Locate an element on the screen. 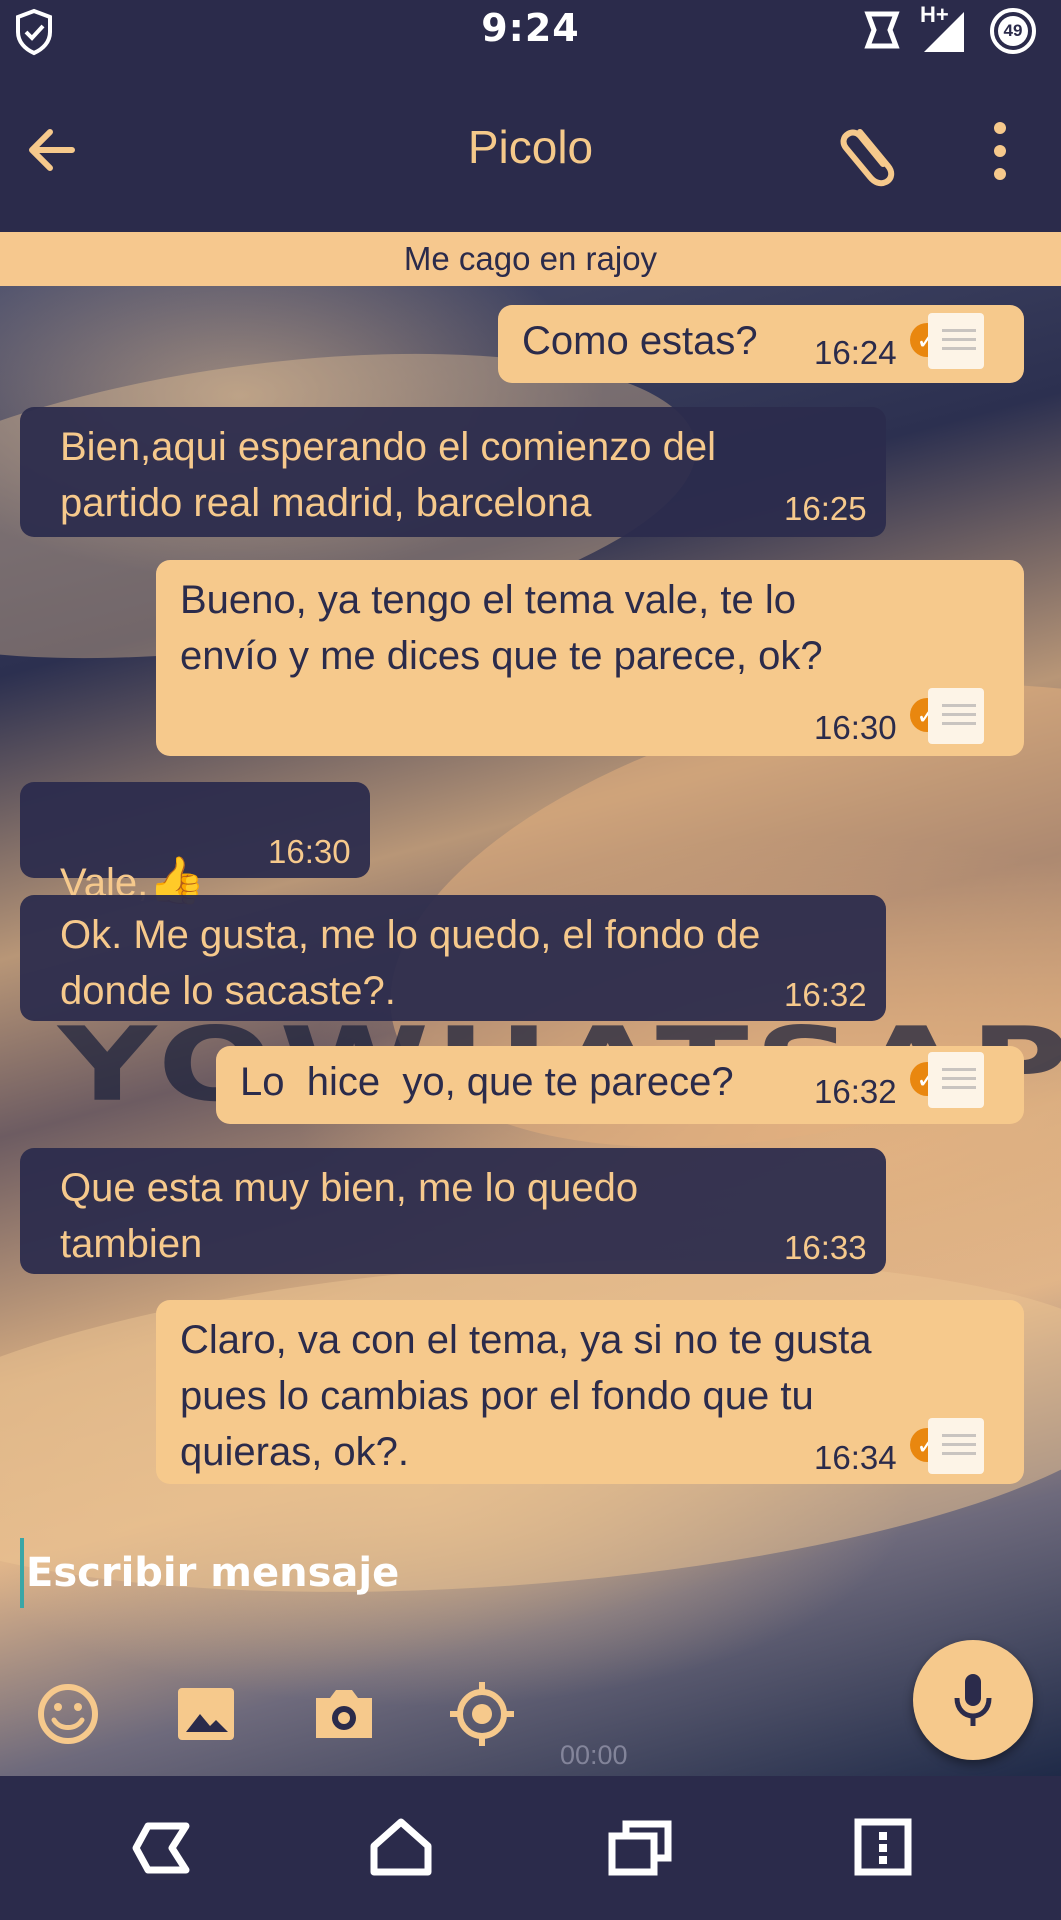 The height and width of the screenshot is (1920, 1061). message-input: Escribir mensaje is located at coordinates (470, 1573).